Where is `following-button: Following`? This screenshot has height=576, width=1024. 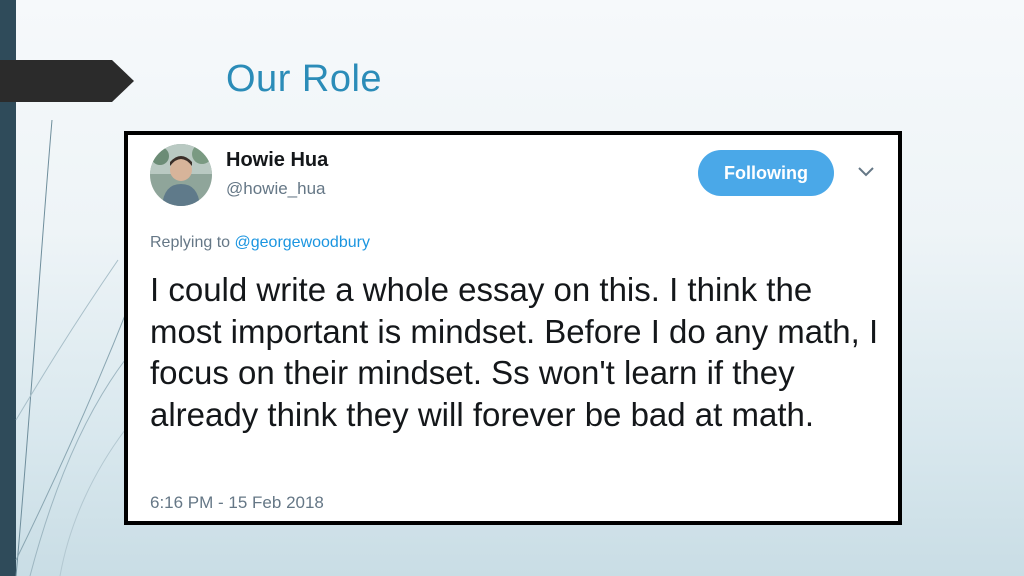 following-button: Following is located at coordinates (766, 173).